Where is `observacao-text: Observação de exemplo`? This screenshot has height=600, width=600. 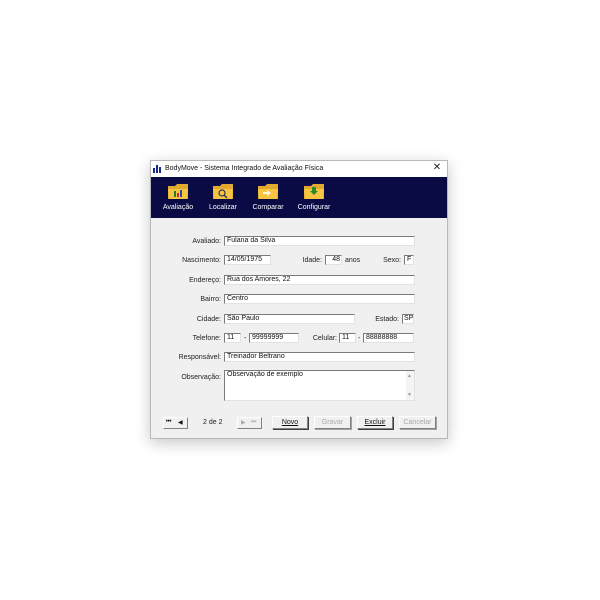 observacao-text: Observação de exemplo is located at coordinates (265, 374).